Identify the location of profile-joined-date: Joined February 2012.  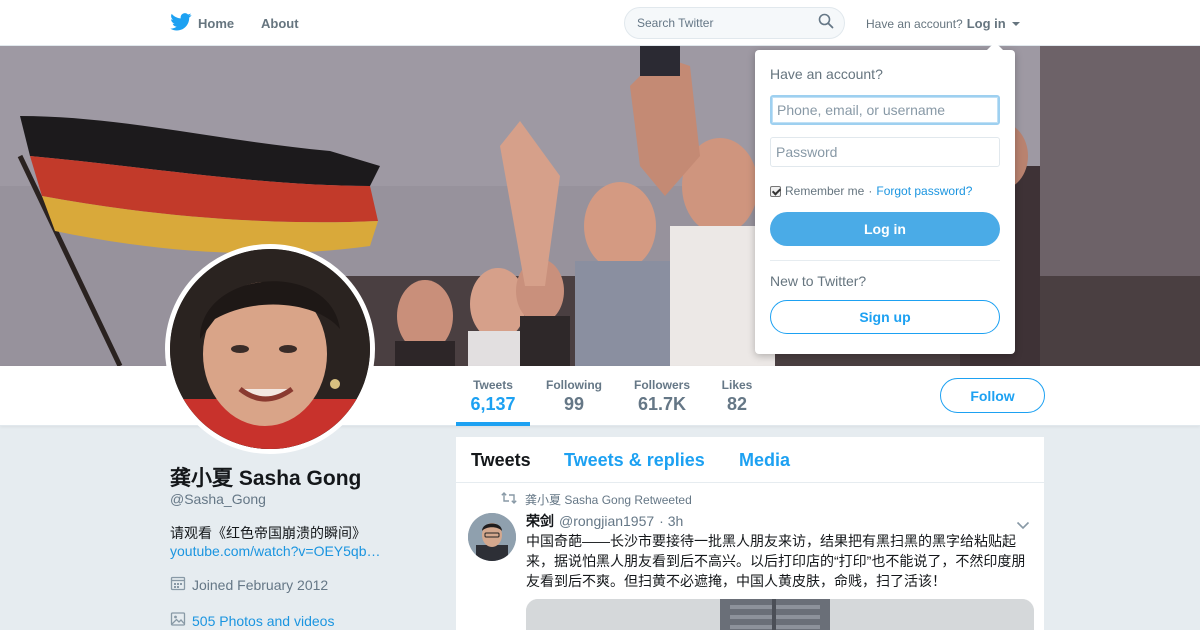
(249, 584).